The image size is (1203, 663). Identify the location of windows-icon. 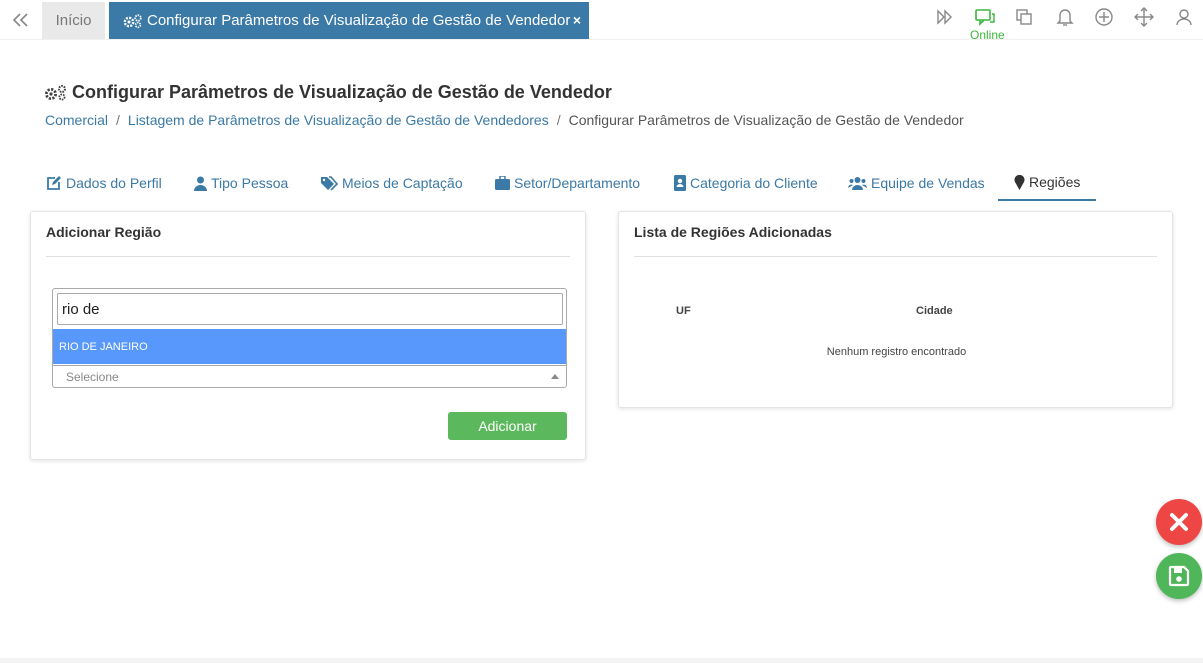
(1024, 17).